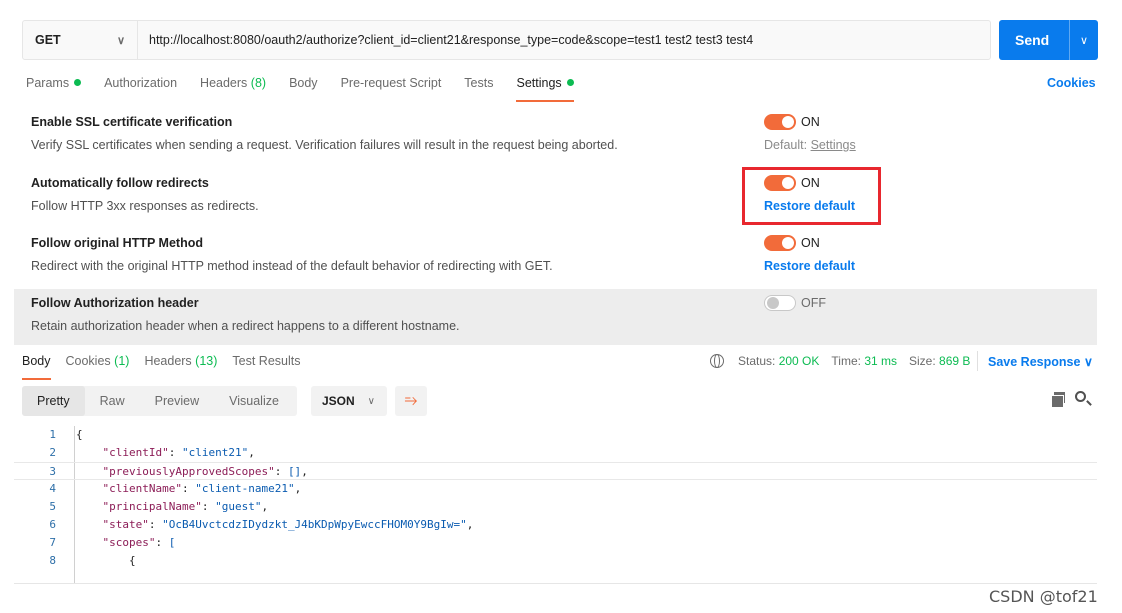  I want to click on default-settings-text: Default: Settings, so click(810, 145).